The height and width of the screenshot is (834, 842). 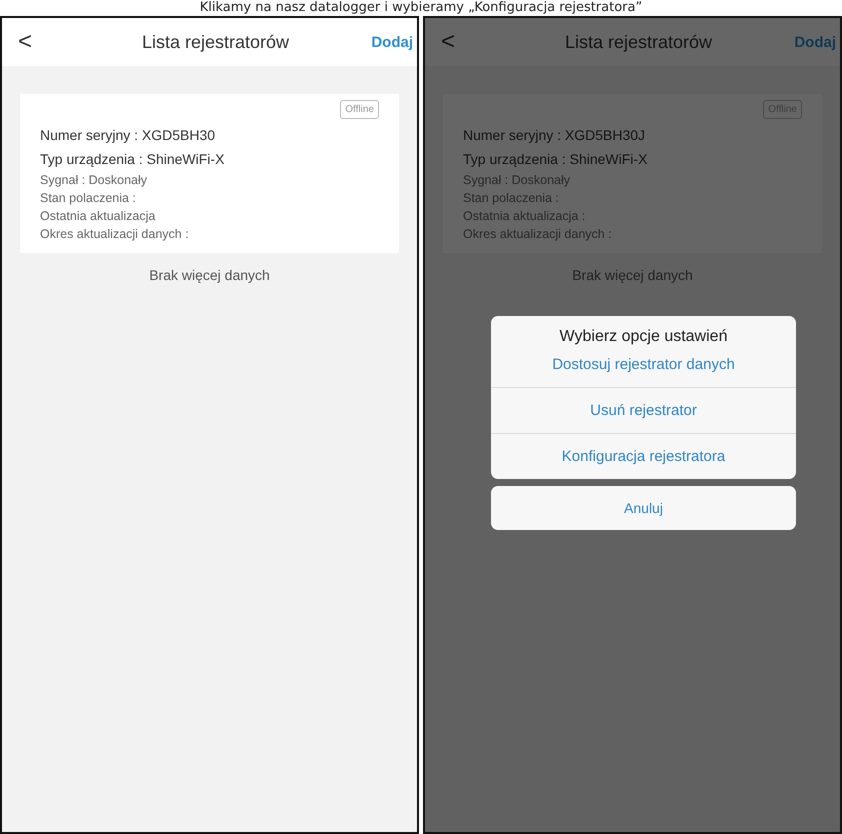 I want to click on status-tag: Offline, so click(x=359, y=109).